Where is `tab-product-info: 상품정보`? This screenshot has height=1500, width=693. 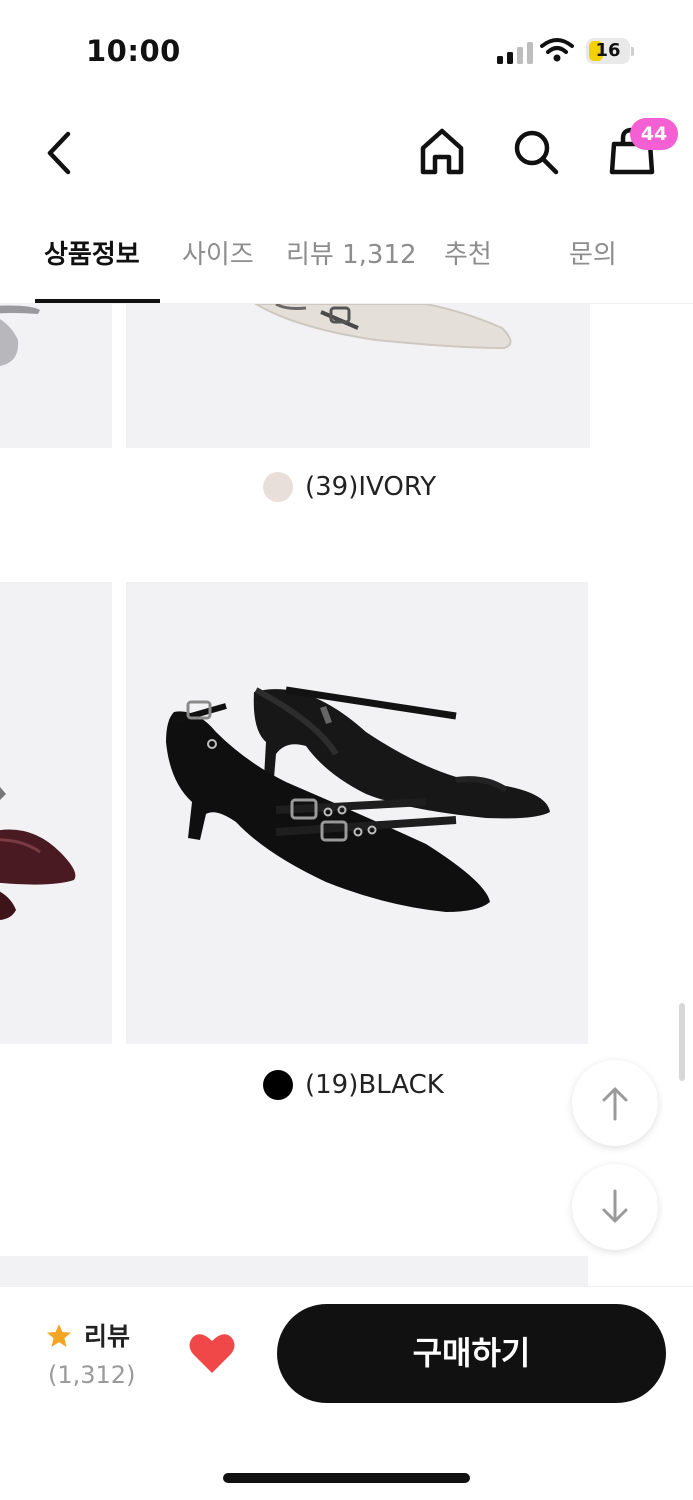
tab-product-info: 상품정보 is located at coordinates (92, 252).